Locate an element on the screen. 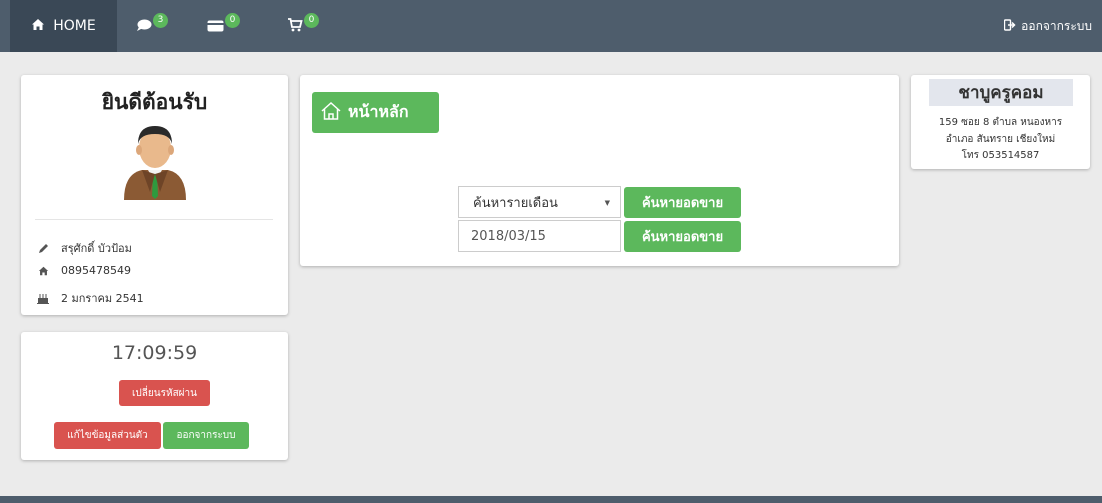  caret-down-icon: ▼ is located at coordinates (607, 203).